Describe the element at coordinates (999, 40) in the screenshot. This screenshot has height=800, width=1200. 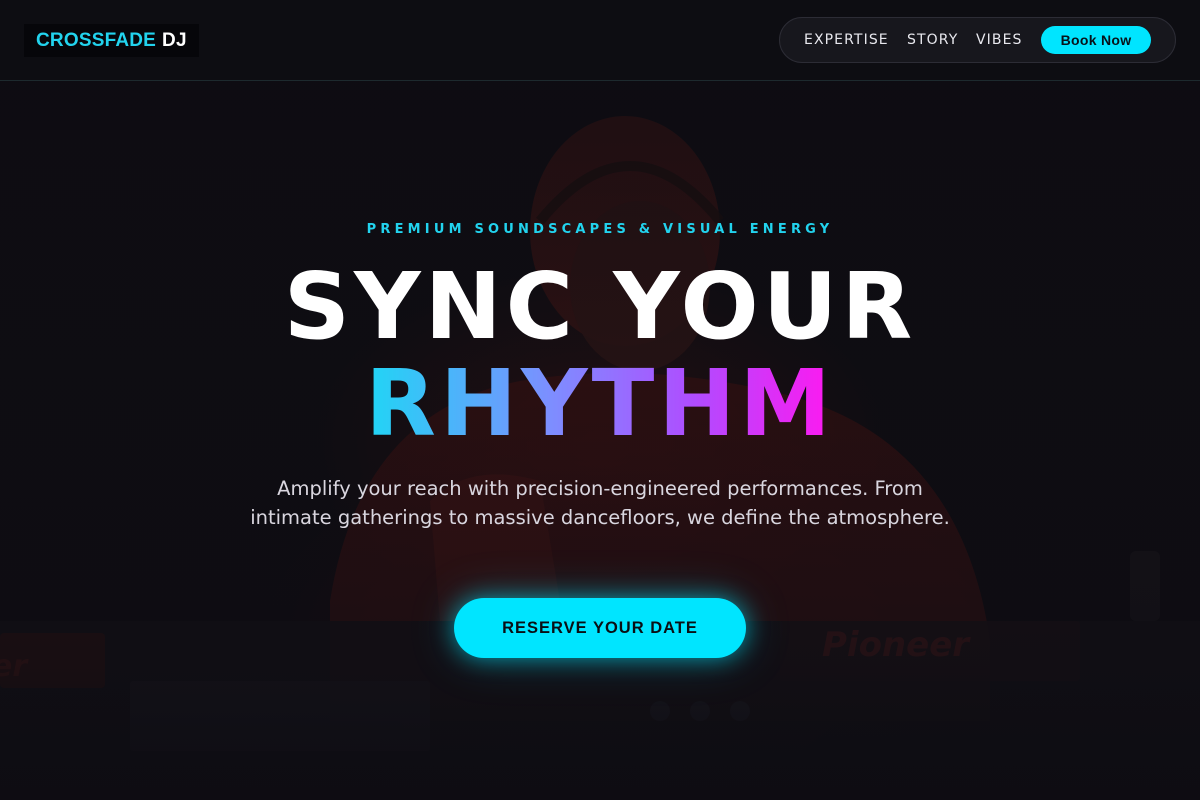
I see `nav-link-vibes: VIBES` at that location.